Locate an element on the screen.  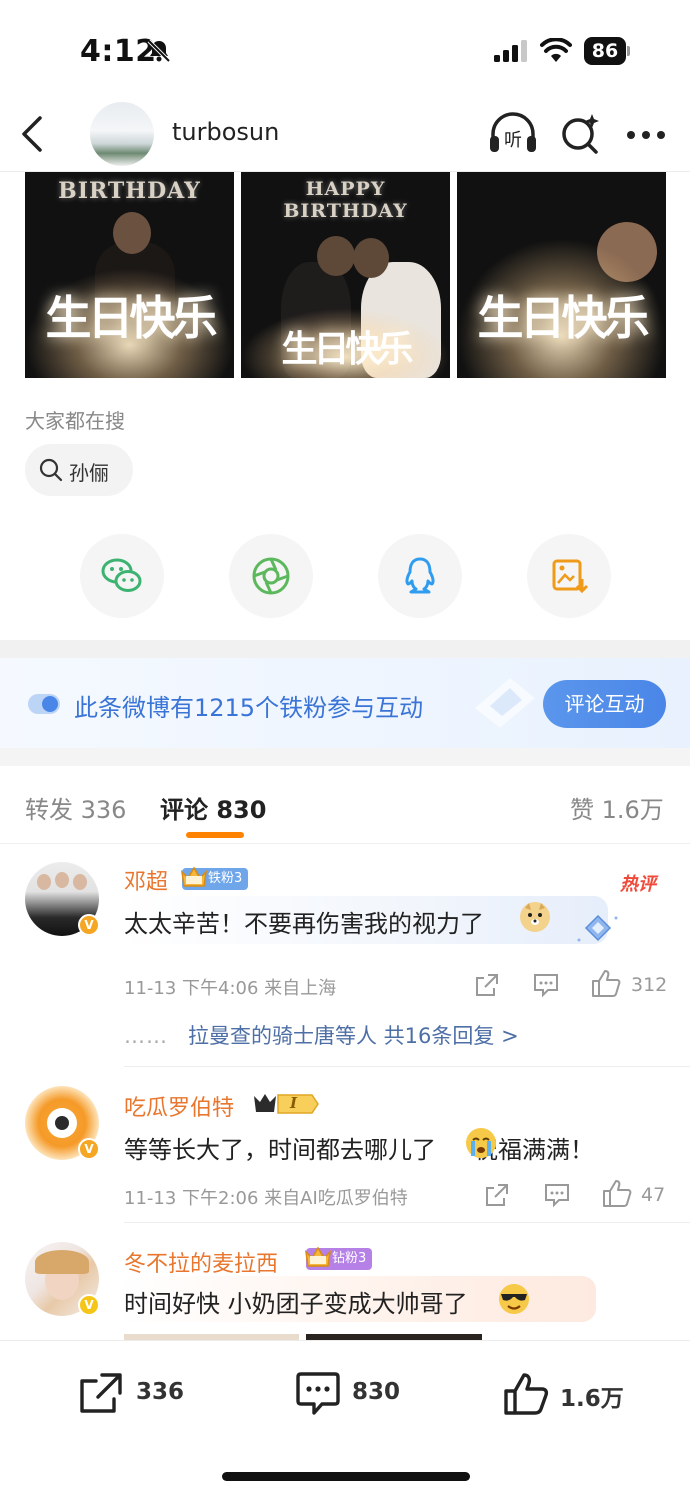
repost-count: 336 is located at coordinates (160, 1392).